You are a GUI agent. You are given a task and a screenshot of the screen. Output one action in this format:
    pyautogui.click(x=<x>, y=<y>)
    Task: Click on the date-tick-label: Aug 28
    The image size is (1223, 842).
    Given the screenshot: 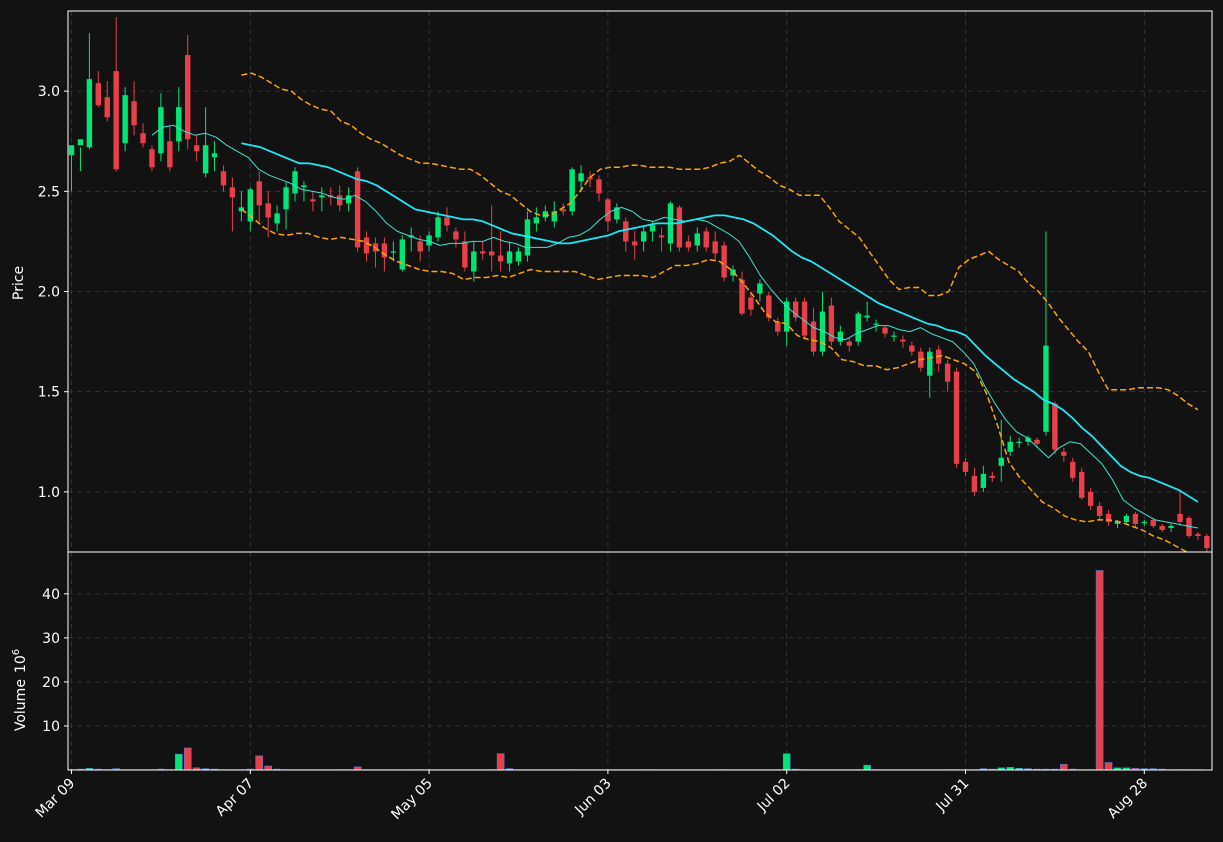 What is the action you would take?
    pyautogui.click(x=1128, y=799)
    